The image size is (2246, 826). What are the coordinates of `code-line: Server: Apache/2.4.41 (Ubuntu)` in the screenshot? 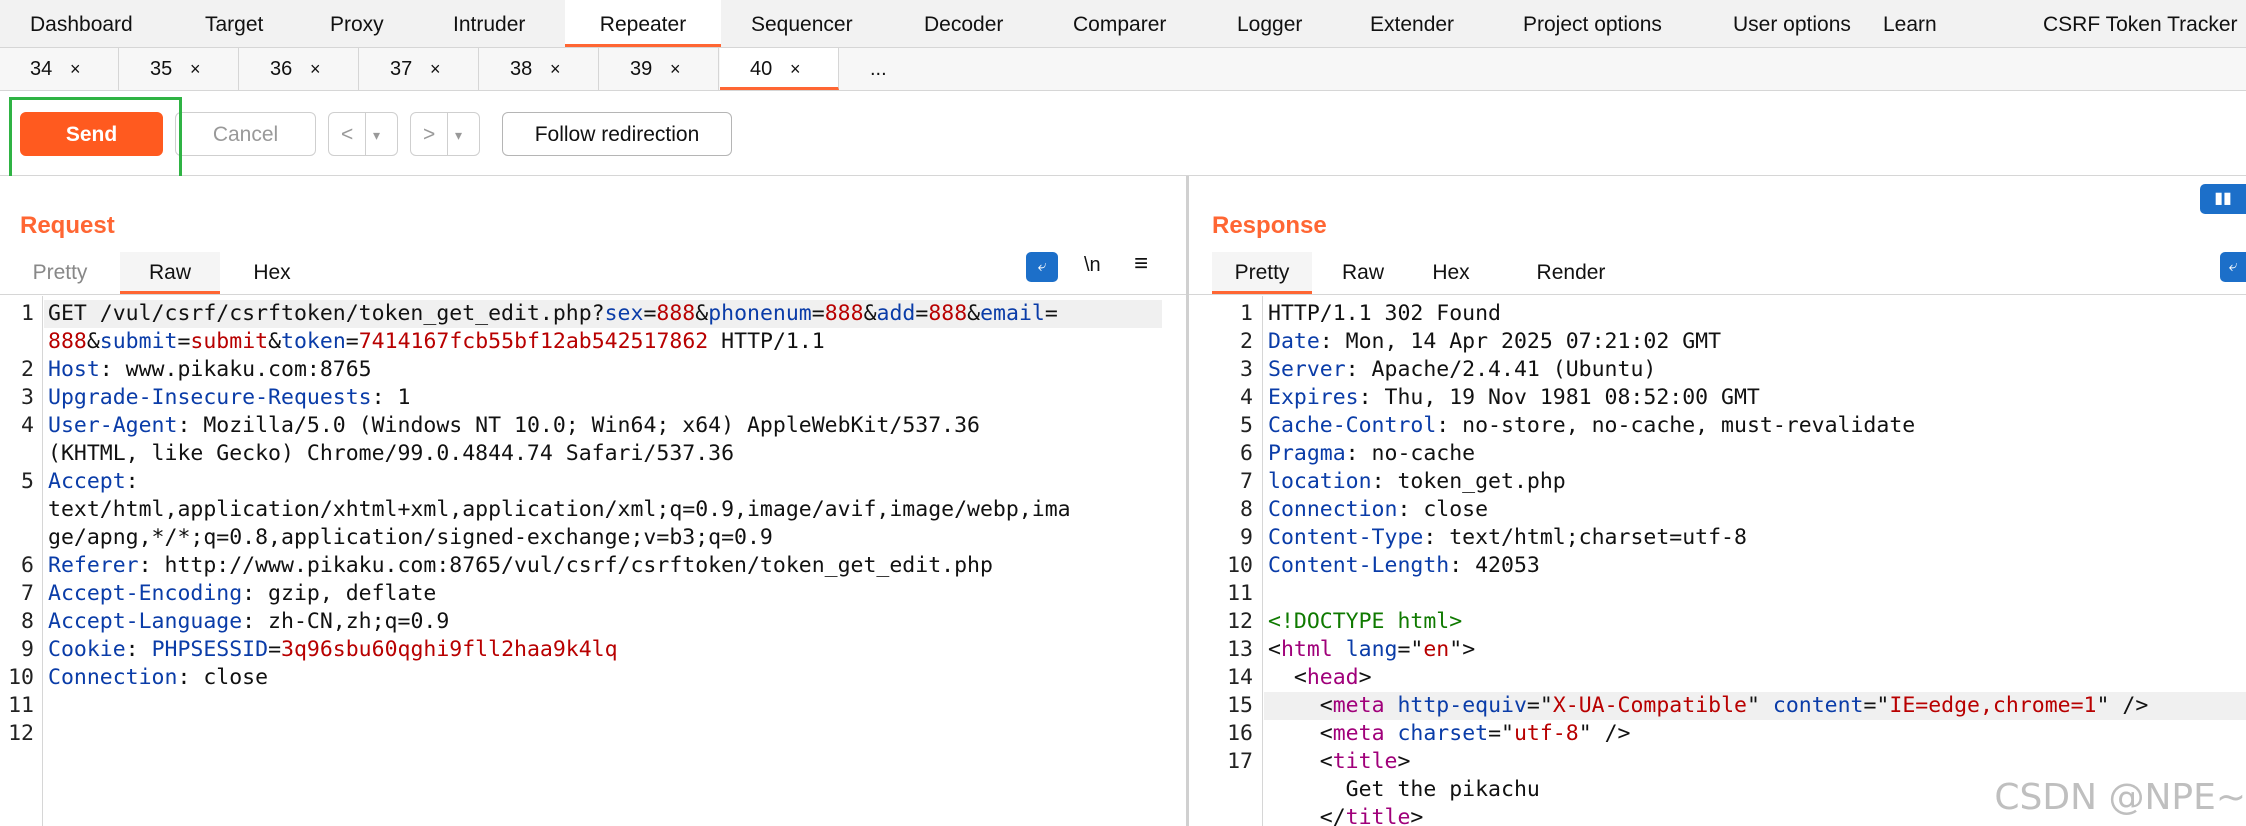 It's located at (1708, 370).